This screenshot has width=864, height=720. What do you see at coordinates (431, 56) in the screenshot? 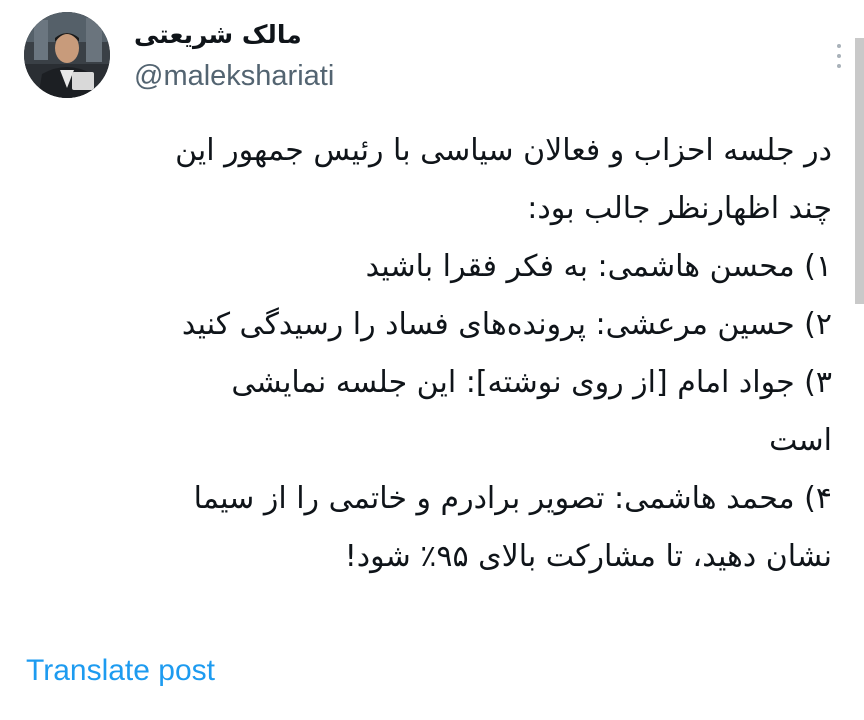
I see `tweet-header: مالک شریعتی @malekshariati` at bounding box center [431, 56].